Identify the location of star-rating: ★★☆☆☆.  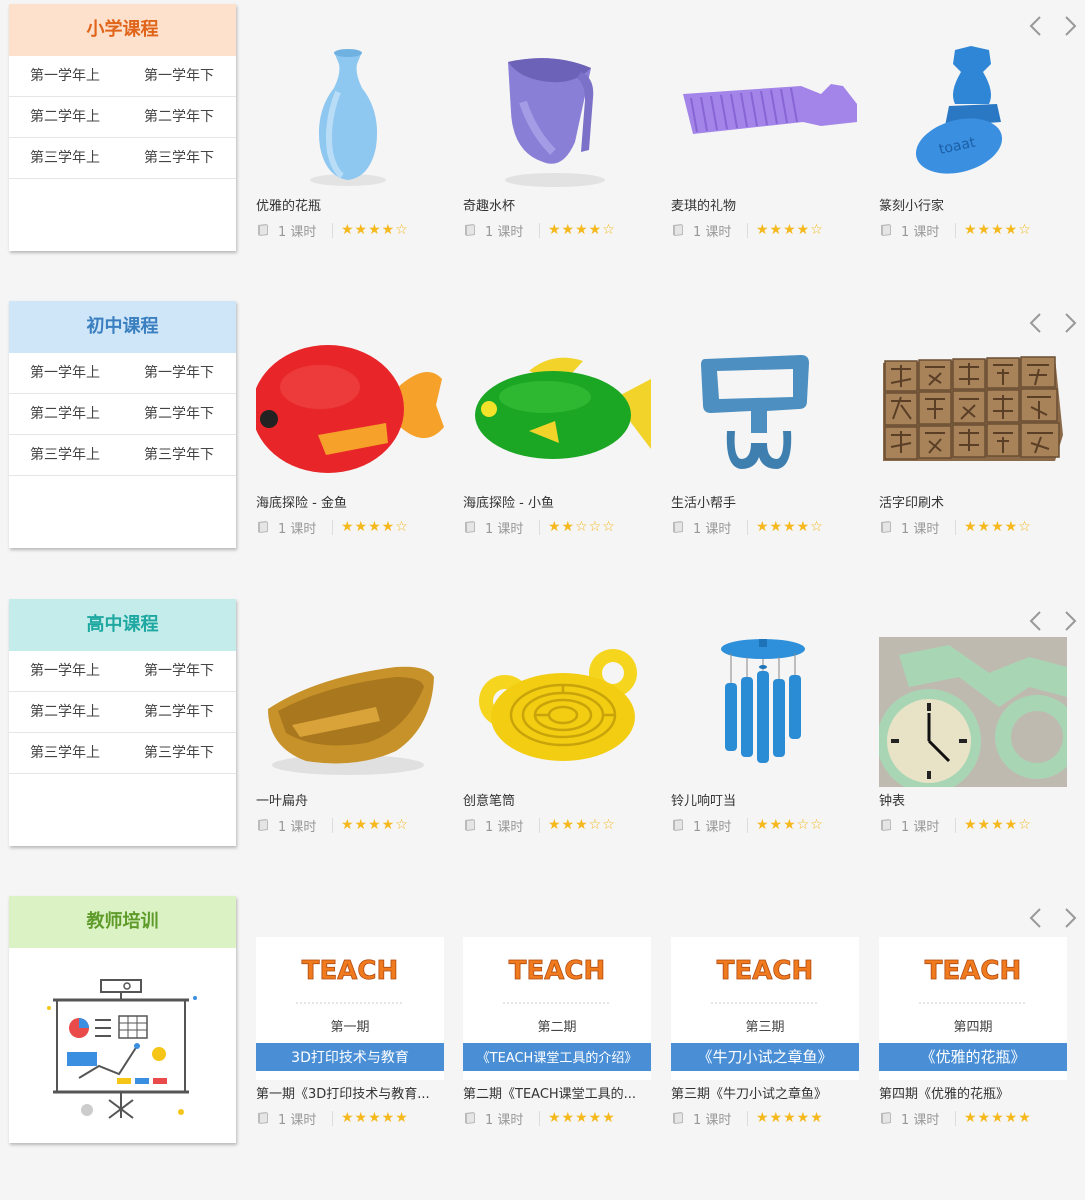
(582, 527).